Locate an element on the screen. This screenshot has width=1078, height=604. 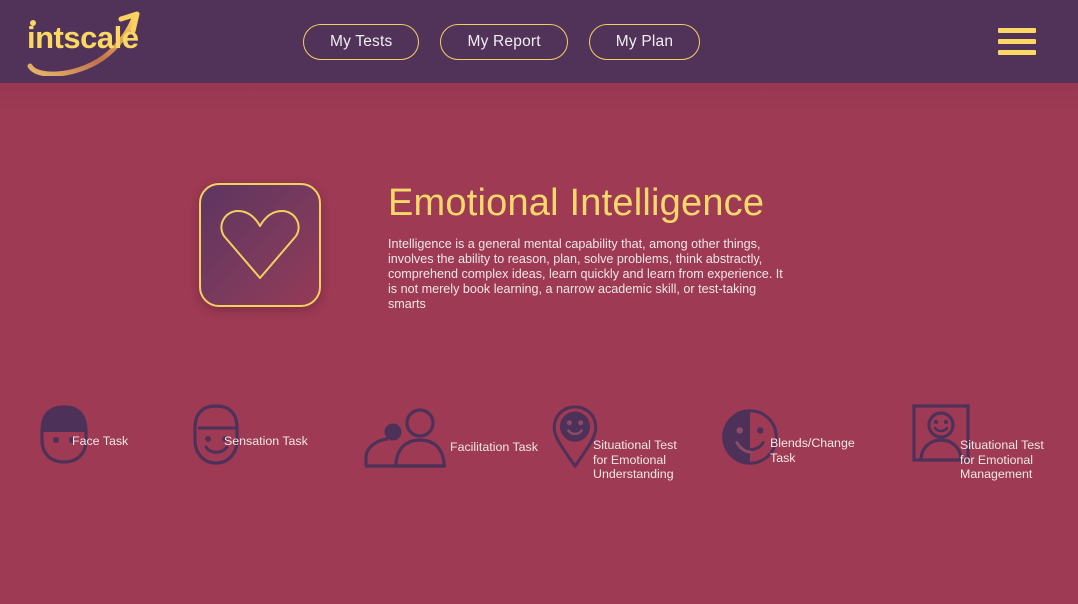
heart-icon is located at coordinates (260, 244).